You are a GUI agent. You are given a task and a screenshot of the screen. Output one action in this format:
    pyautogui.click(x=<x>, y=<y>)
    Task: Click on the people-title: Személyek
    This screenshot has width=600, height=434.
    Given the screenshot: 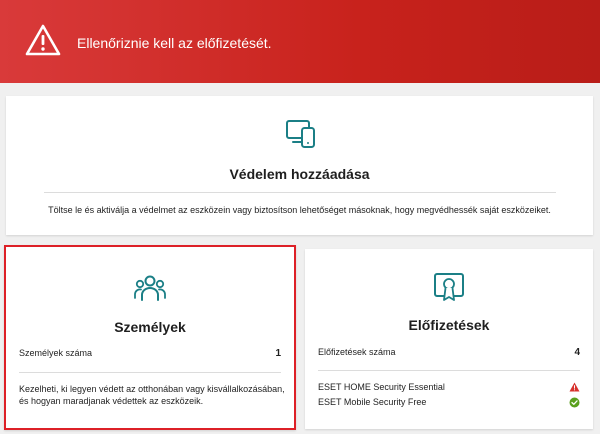 What is the action you would take?
    pyautogui.click(x=150, y=327)
    